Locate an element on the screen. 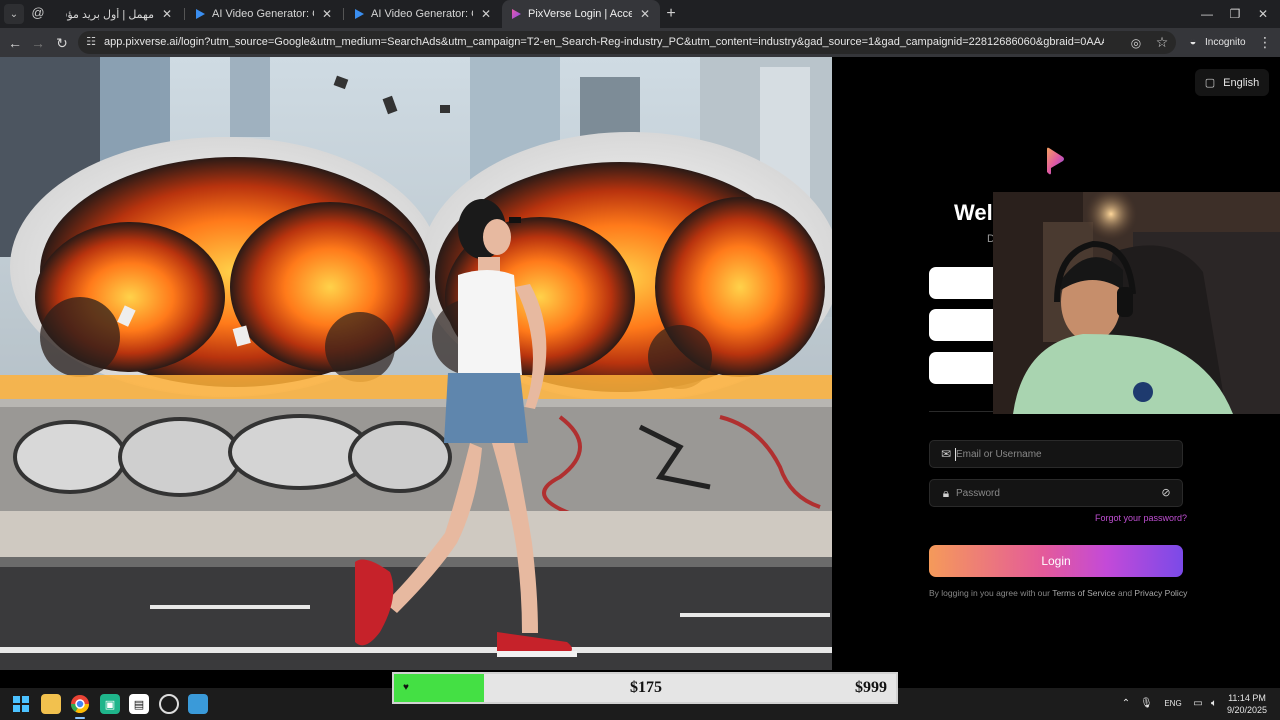 The height and width of the screenshot is (720, 1280). clock-date: 9/20/2025 is located at coordinates (1247, 710).